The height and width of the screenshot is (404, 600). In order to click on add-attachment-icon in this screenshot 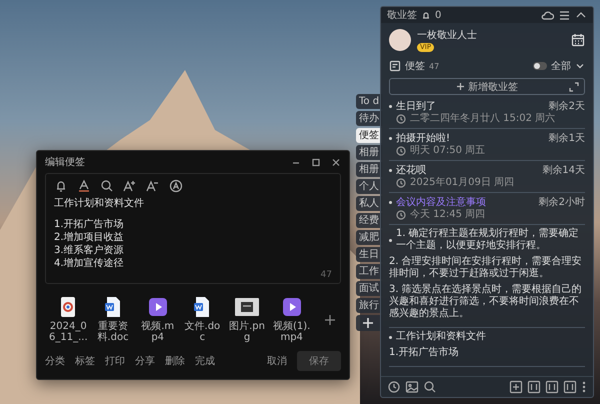, I will do `click(330, 319)`.